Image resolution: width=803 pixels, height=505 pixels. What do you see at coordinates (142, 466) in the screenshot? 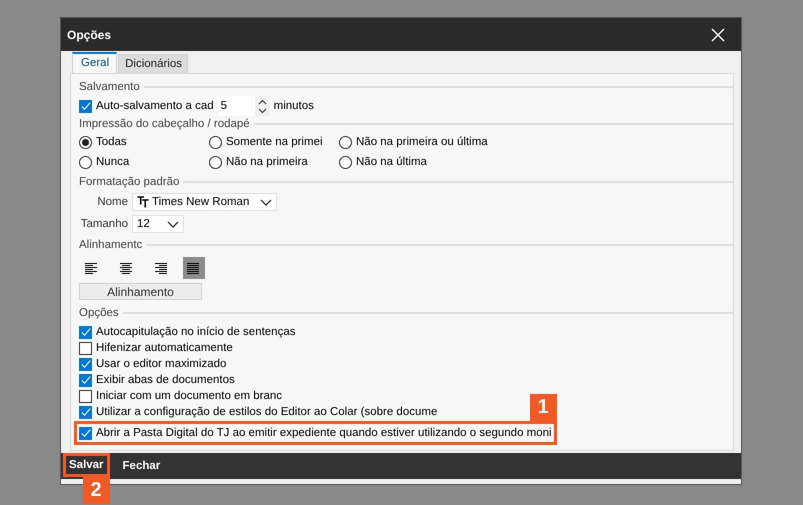
I see `dialog-button: Fechar` at bounding box center [142, 466].